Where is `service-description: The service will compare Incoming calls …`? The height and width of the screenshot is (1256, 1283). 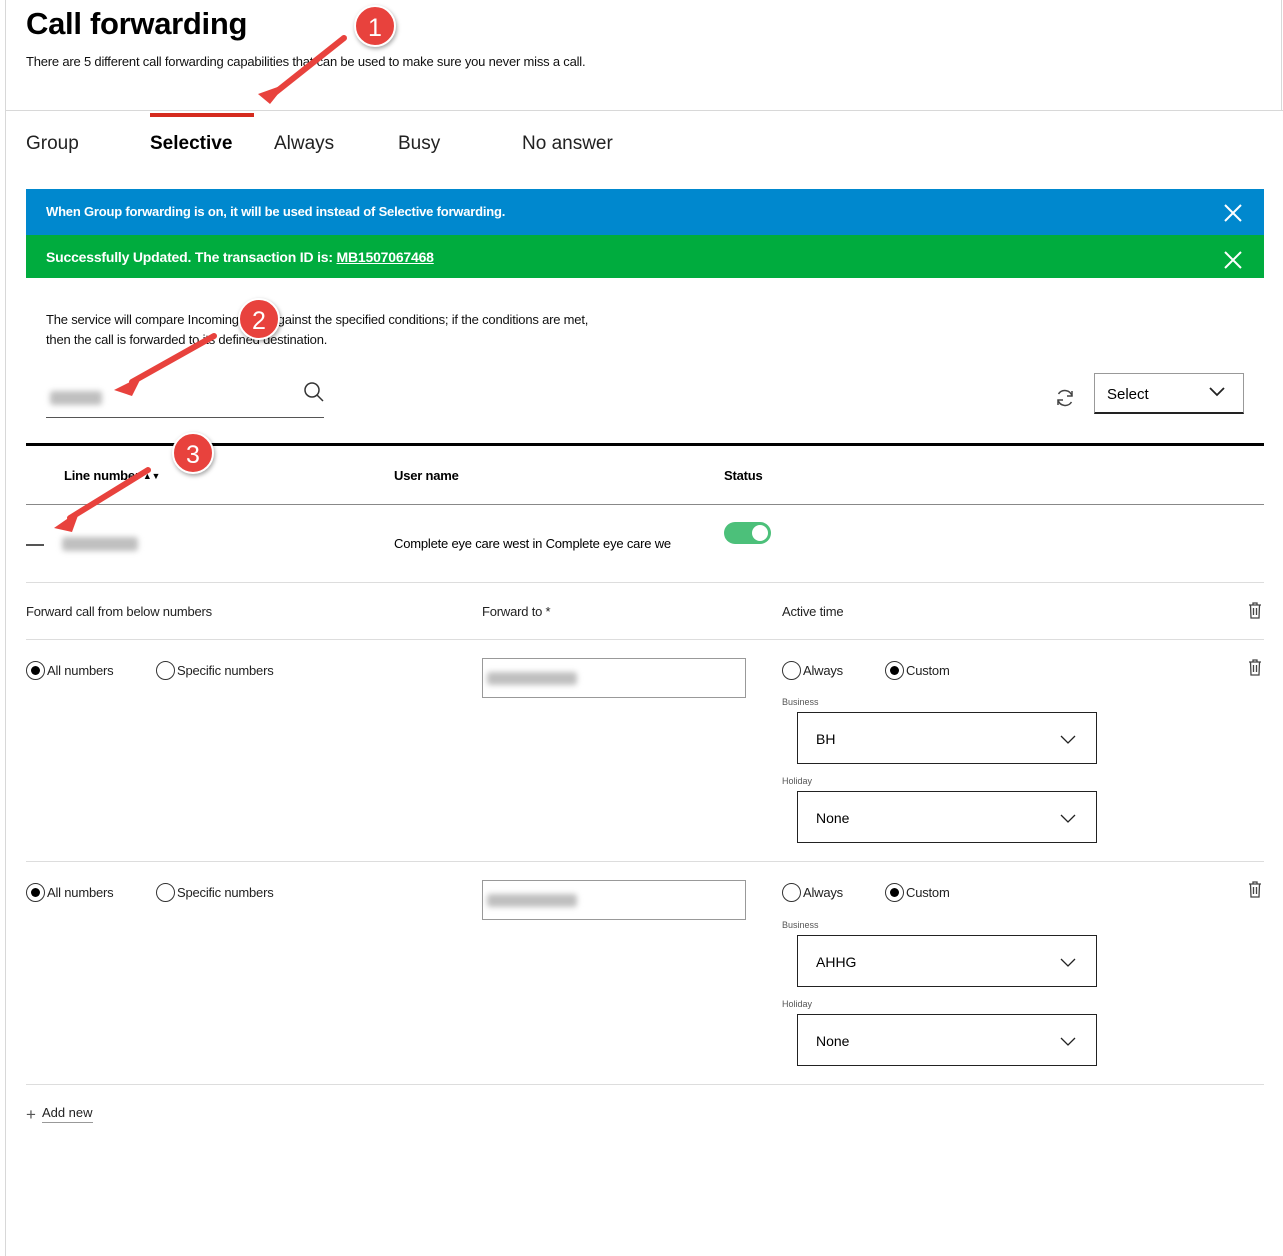
service-description: The service will compare Incoming calls … is located at coordinates (317, 329).